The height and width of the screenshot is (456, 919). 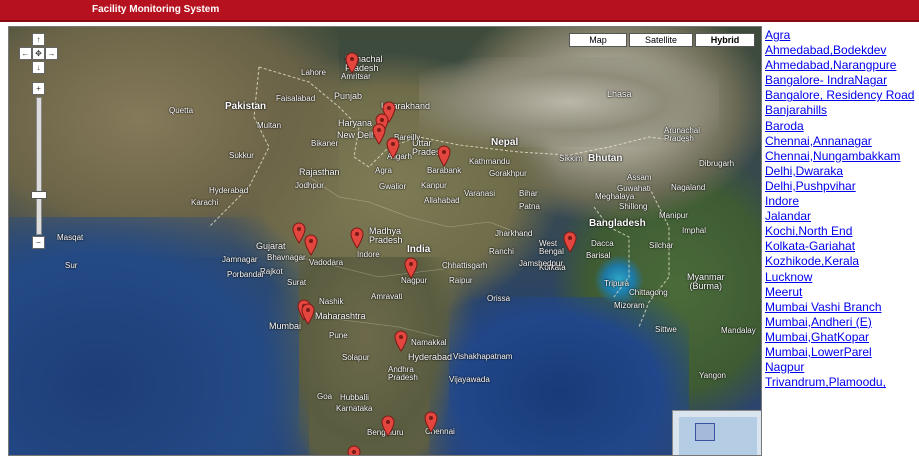 I want to click on map-label-state: Sikkim, so click(x=571, y=158).